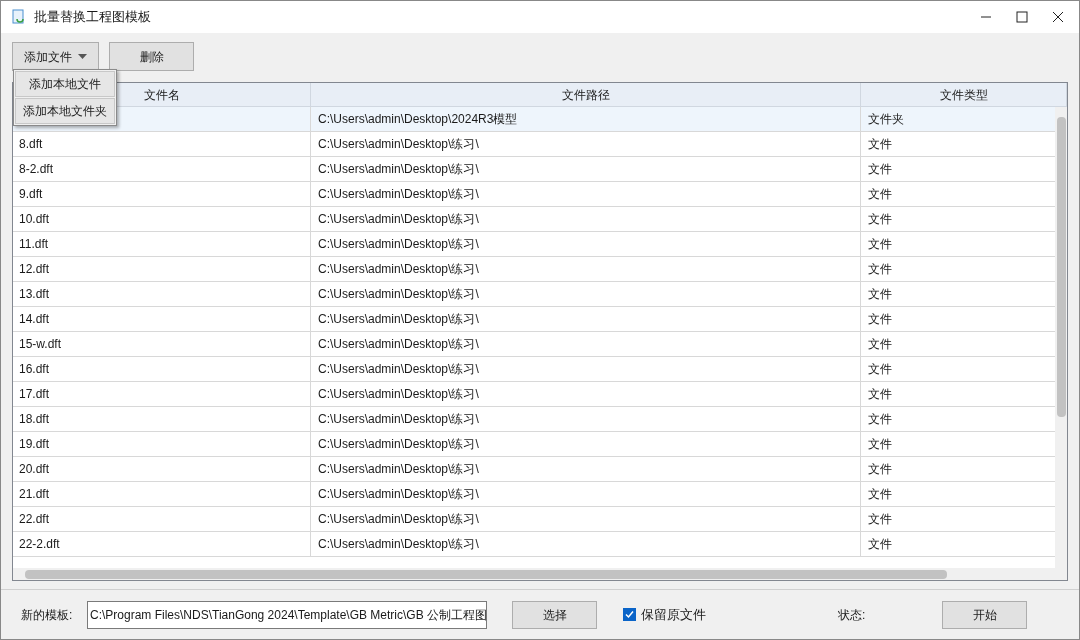  Describe the element at coordinates (34, 269) in the screenshot. I see `file-name-cell-text: 12.dft` at that location.